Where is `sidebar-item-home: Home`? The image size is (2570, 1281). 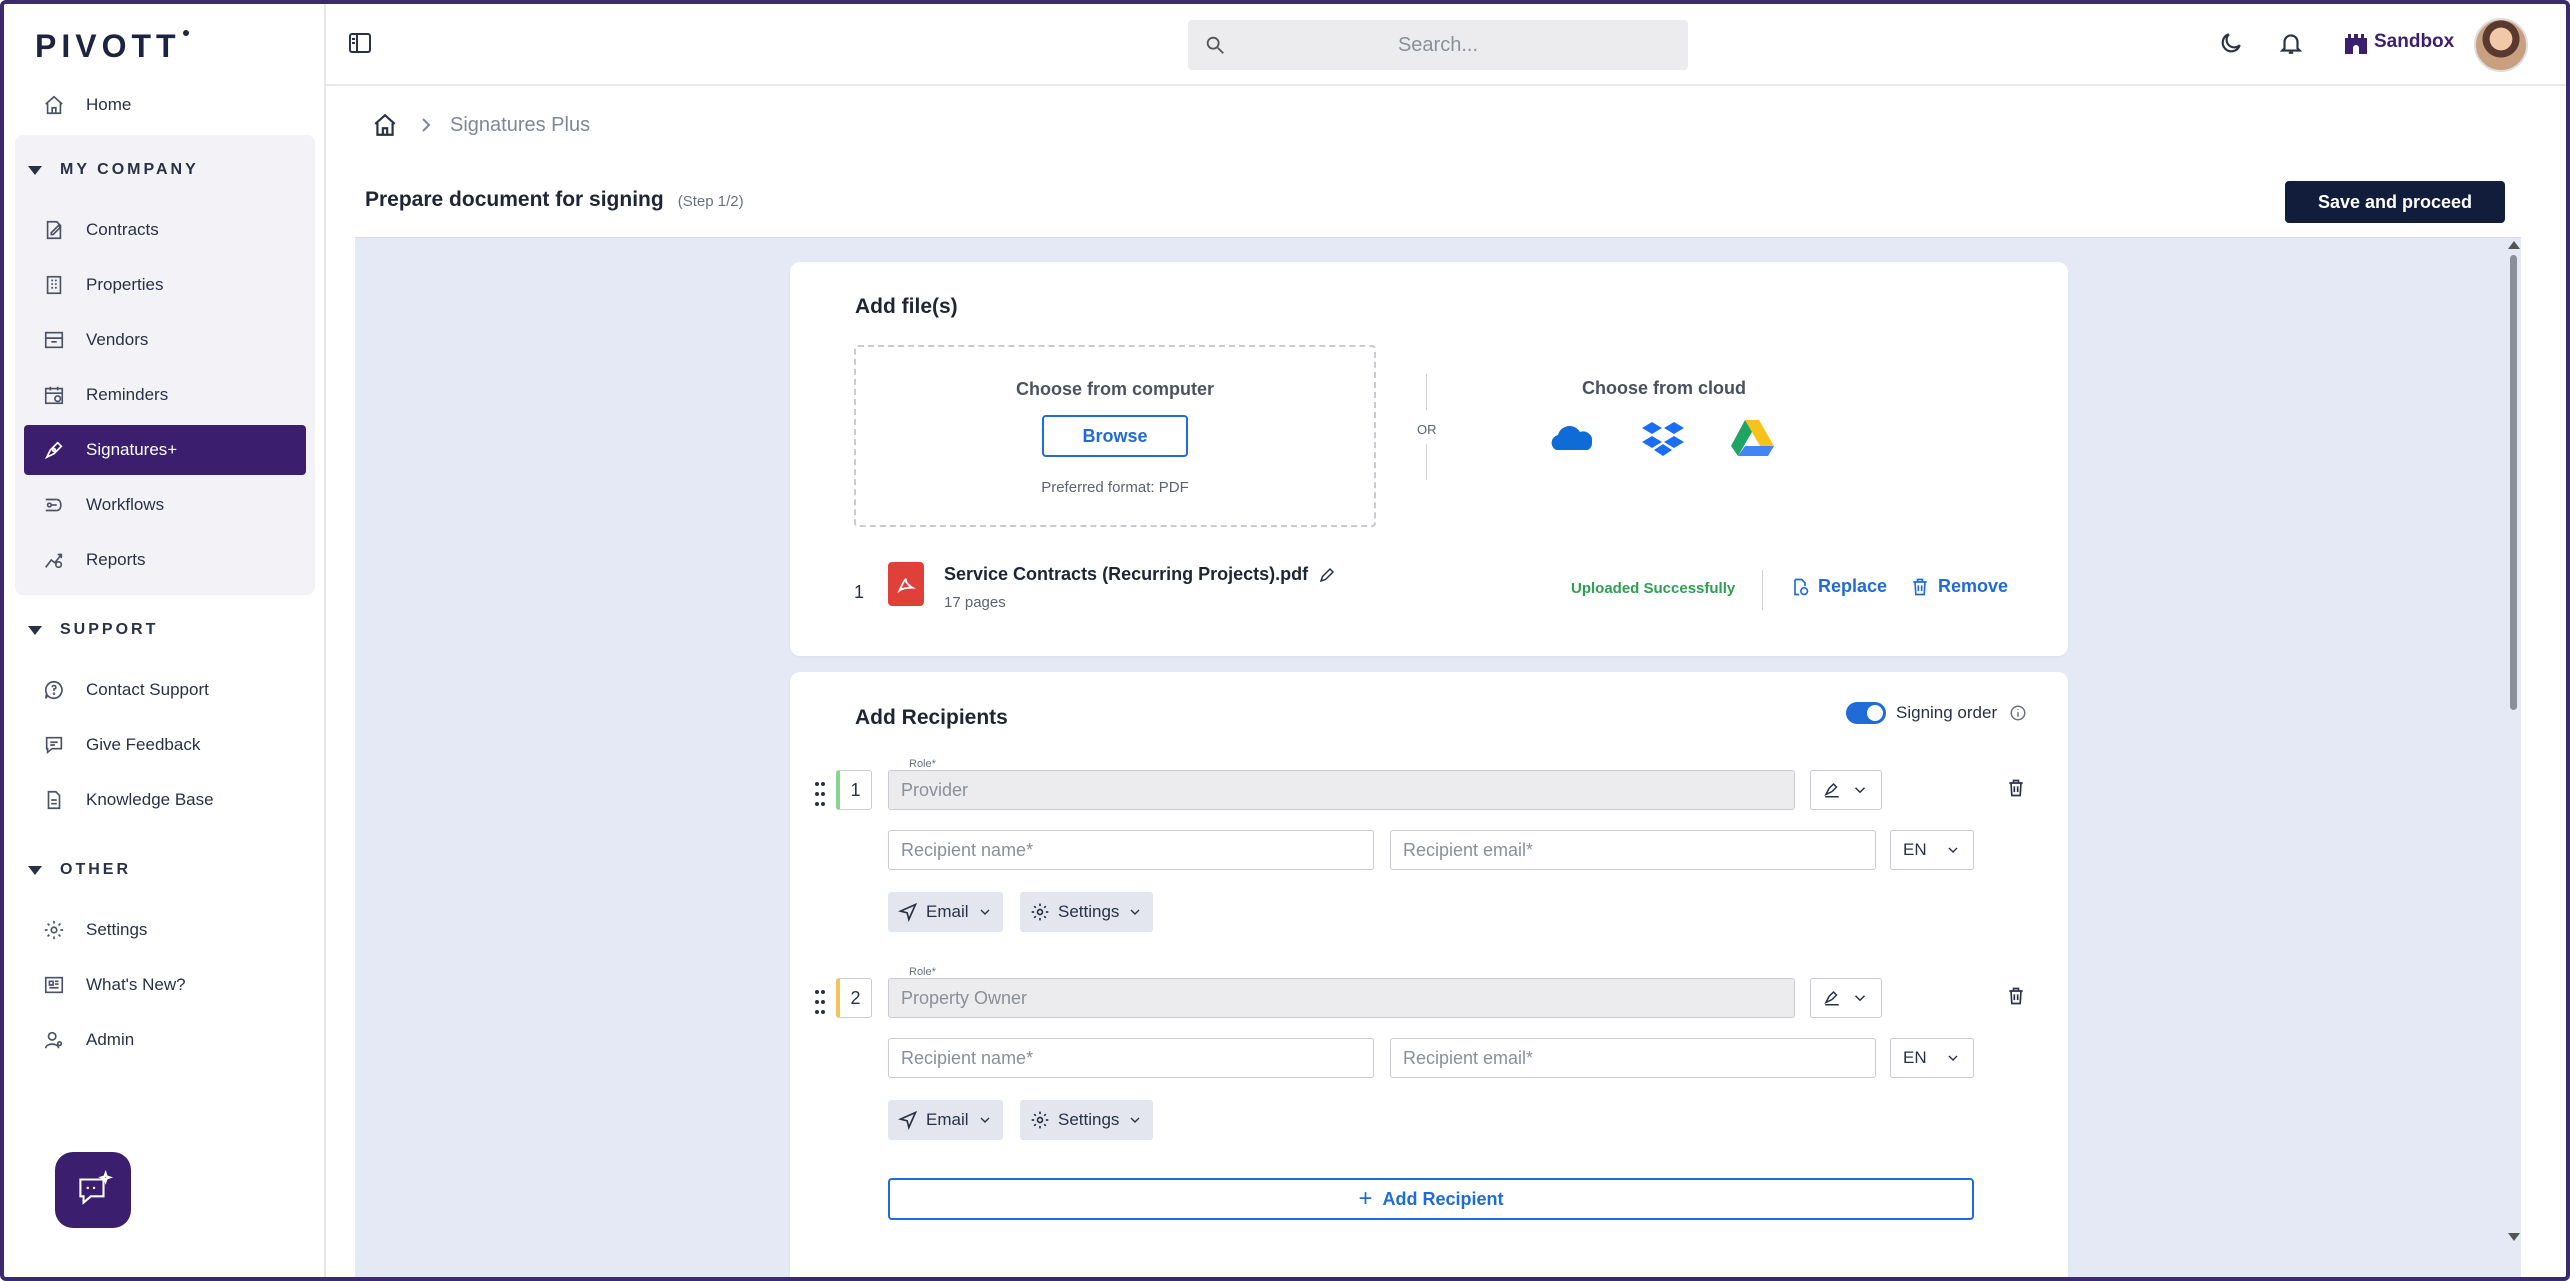 sidebar-item-home: Home is located at coordinates (165, 105).